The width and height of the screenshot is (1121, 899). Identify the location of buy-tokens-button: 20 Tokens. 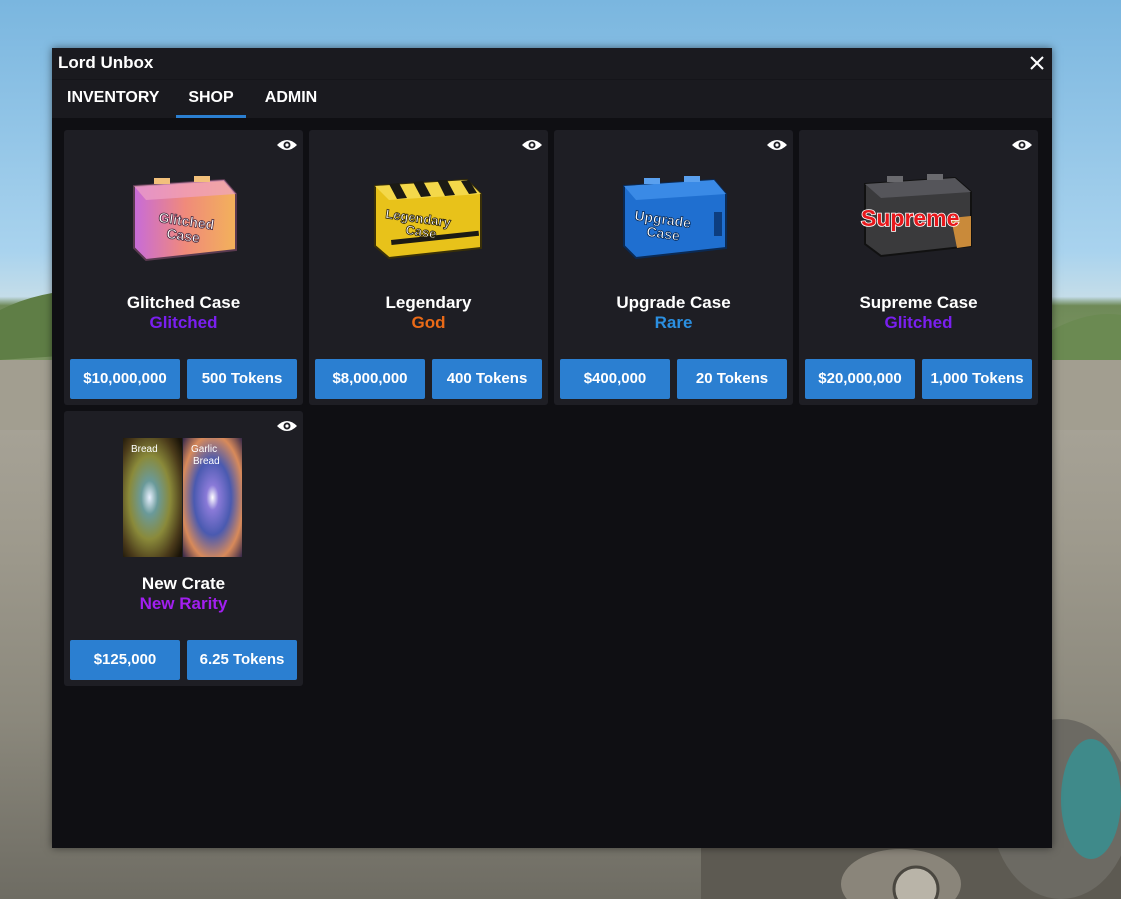
(732, 379).